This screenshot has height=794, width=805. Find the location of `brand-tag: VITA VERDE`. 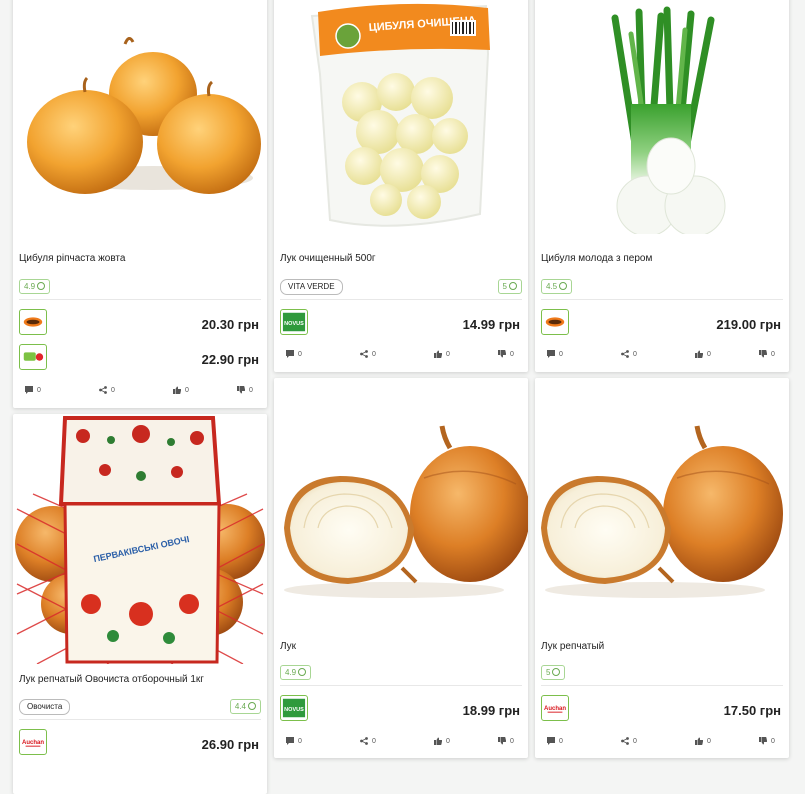

brand-tag: VITA VERDE is located at coordinates (311, 287).